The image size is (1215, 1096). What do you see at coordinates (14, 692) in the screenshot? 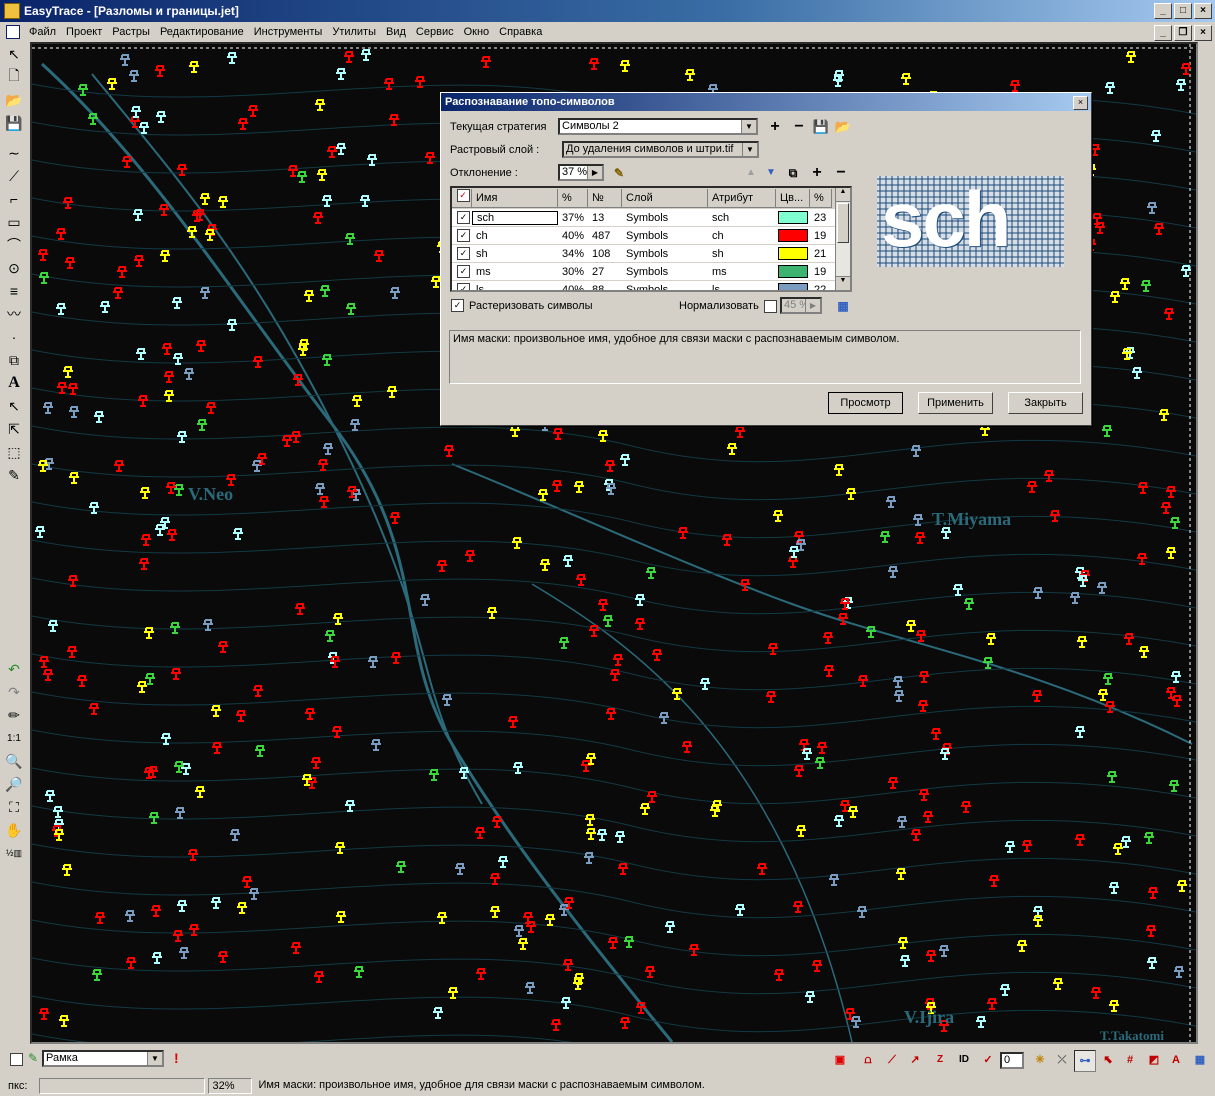
I see `redo-icon: ↷` at bounding box center [14, 692].